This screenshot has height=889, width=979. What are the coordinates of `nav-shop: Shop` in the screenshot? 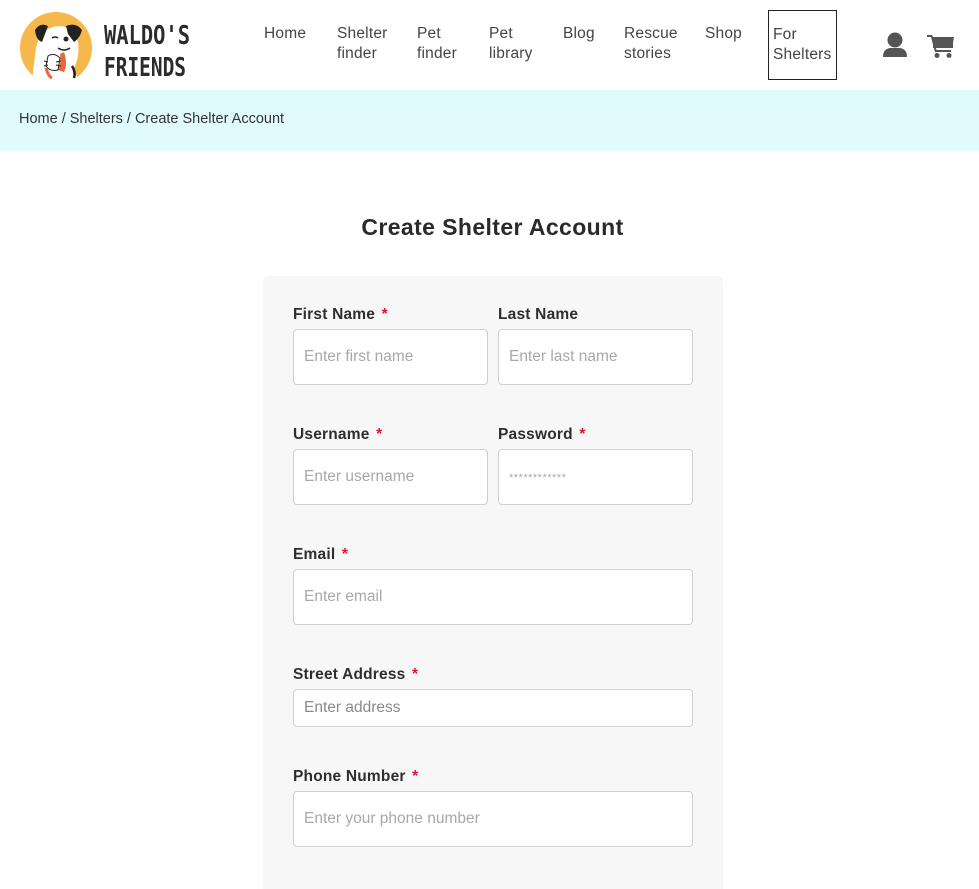 It's located at (723, 34).